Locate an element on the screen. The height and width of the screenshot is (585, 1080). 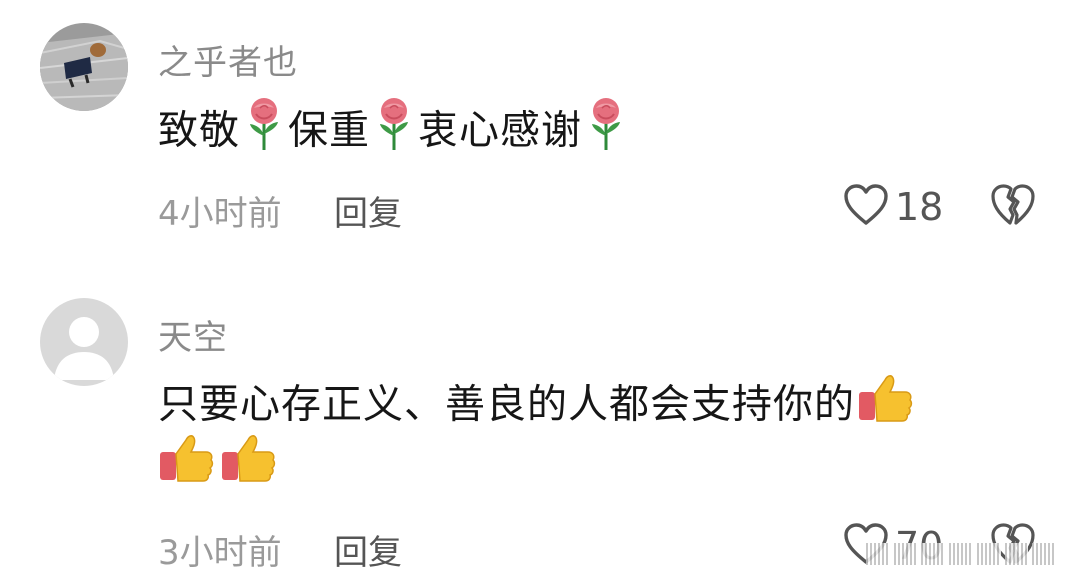
text-line: 只要心存正义、善良的人都会支持你的 is located at coordinates (506, 404).